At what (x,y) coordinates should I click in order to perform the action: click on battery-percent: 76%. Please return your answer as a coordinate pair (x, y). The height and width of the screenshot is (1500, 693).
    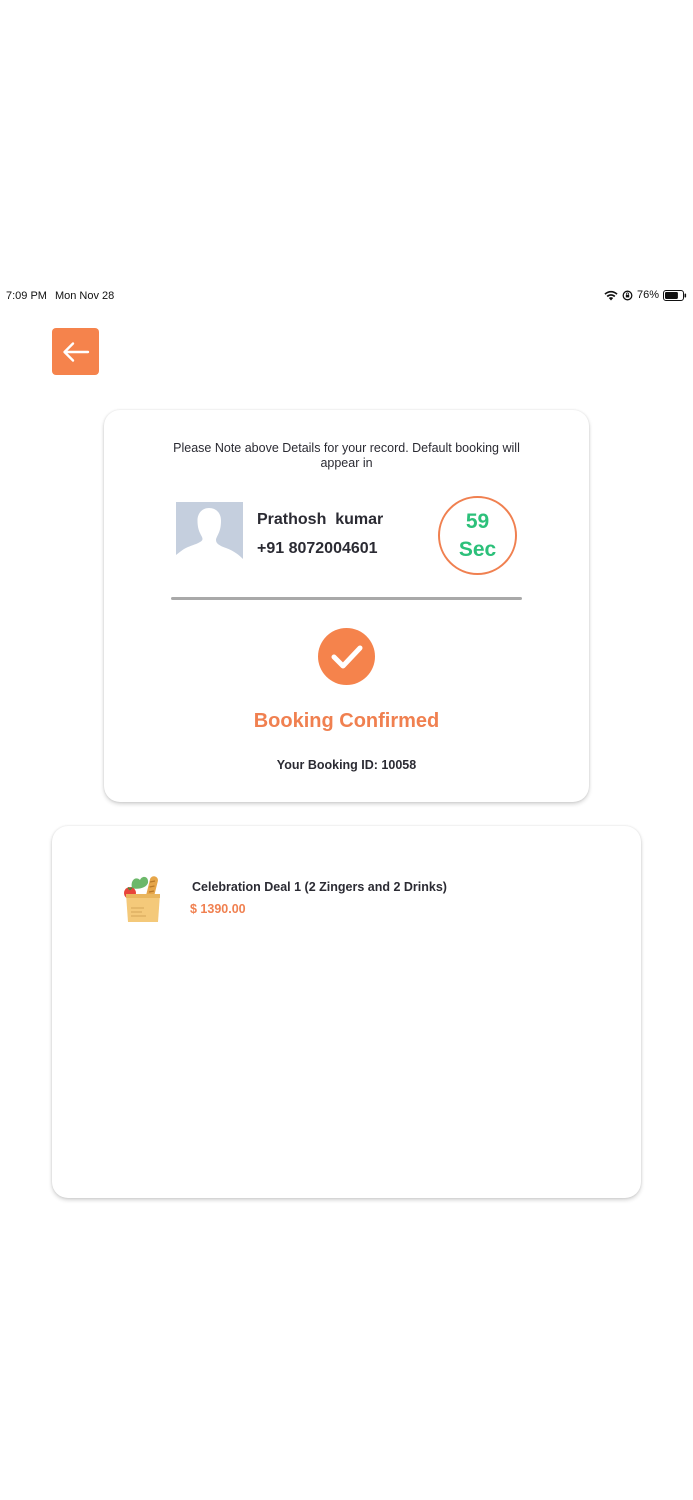
    Looking at the image, I should click on (647, 295).